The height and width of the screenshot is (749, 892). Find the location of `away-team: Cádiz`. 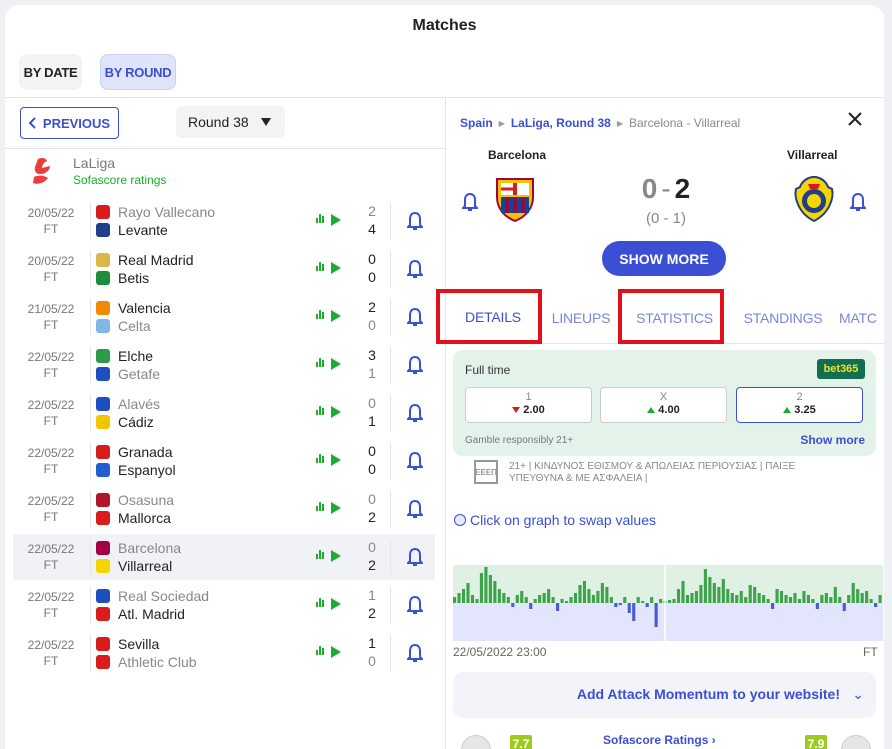

away-team: Cádiz is located at coordinates (125, 422).